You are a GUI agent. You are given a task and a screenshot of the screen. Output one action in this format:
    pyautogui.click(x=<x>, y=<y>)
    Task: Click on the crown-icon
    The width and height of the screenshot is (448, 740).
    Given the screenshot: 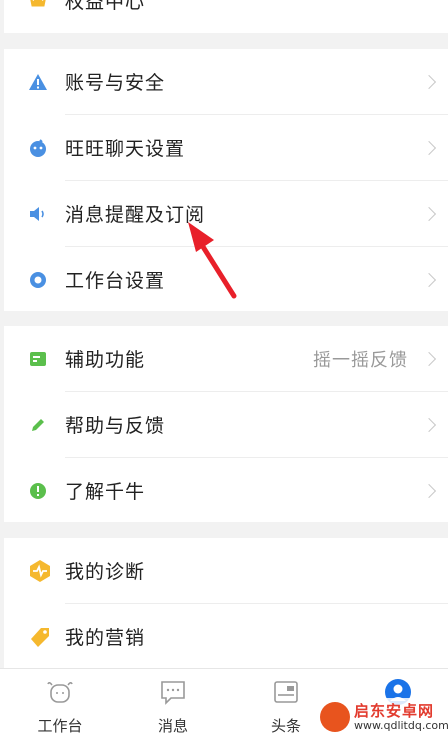 What is the action you would take?
    pyautogui.click(x=38, y=5)
    